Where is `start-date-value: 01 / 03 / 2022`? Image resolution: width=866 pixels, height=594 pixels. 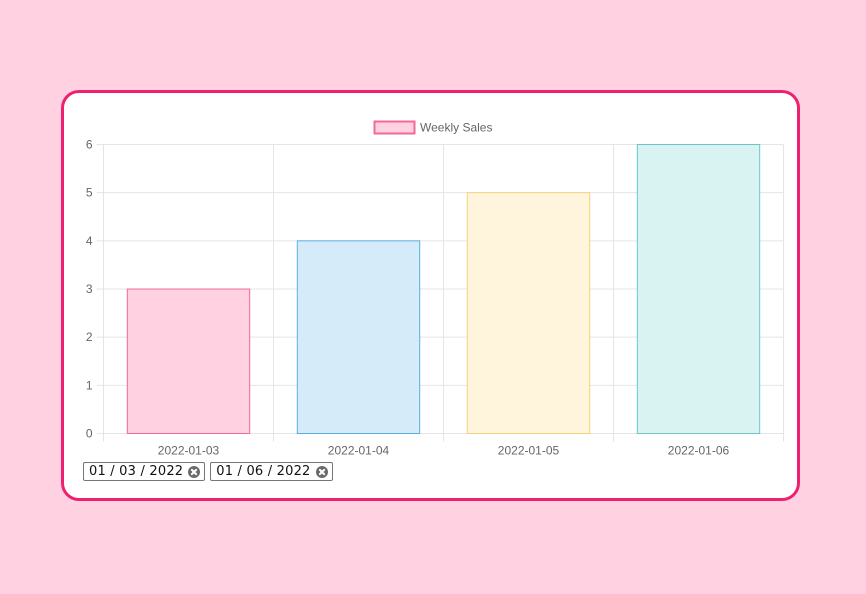
start-date-value: 01 / 03 / 2022 is located at coordinates (136, 471).